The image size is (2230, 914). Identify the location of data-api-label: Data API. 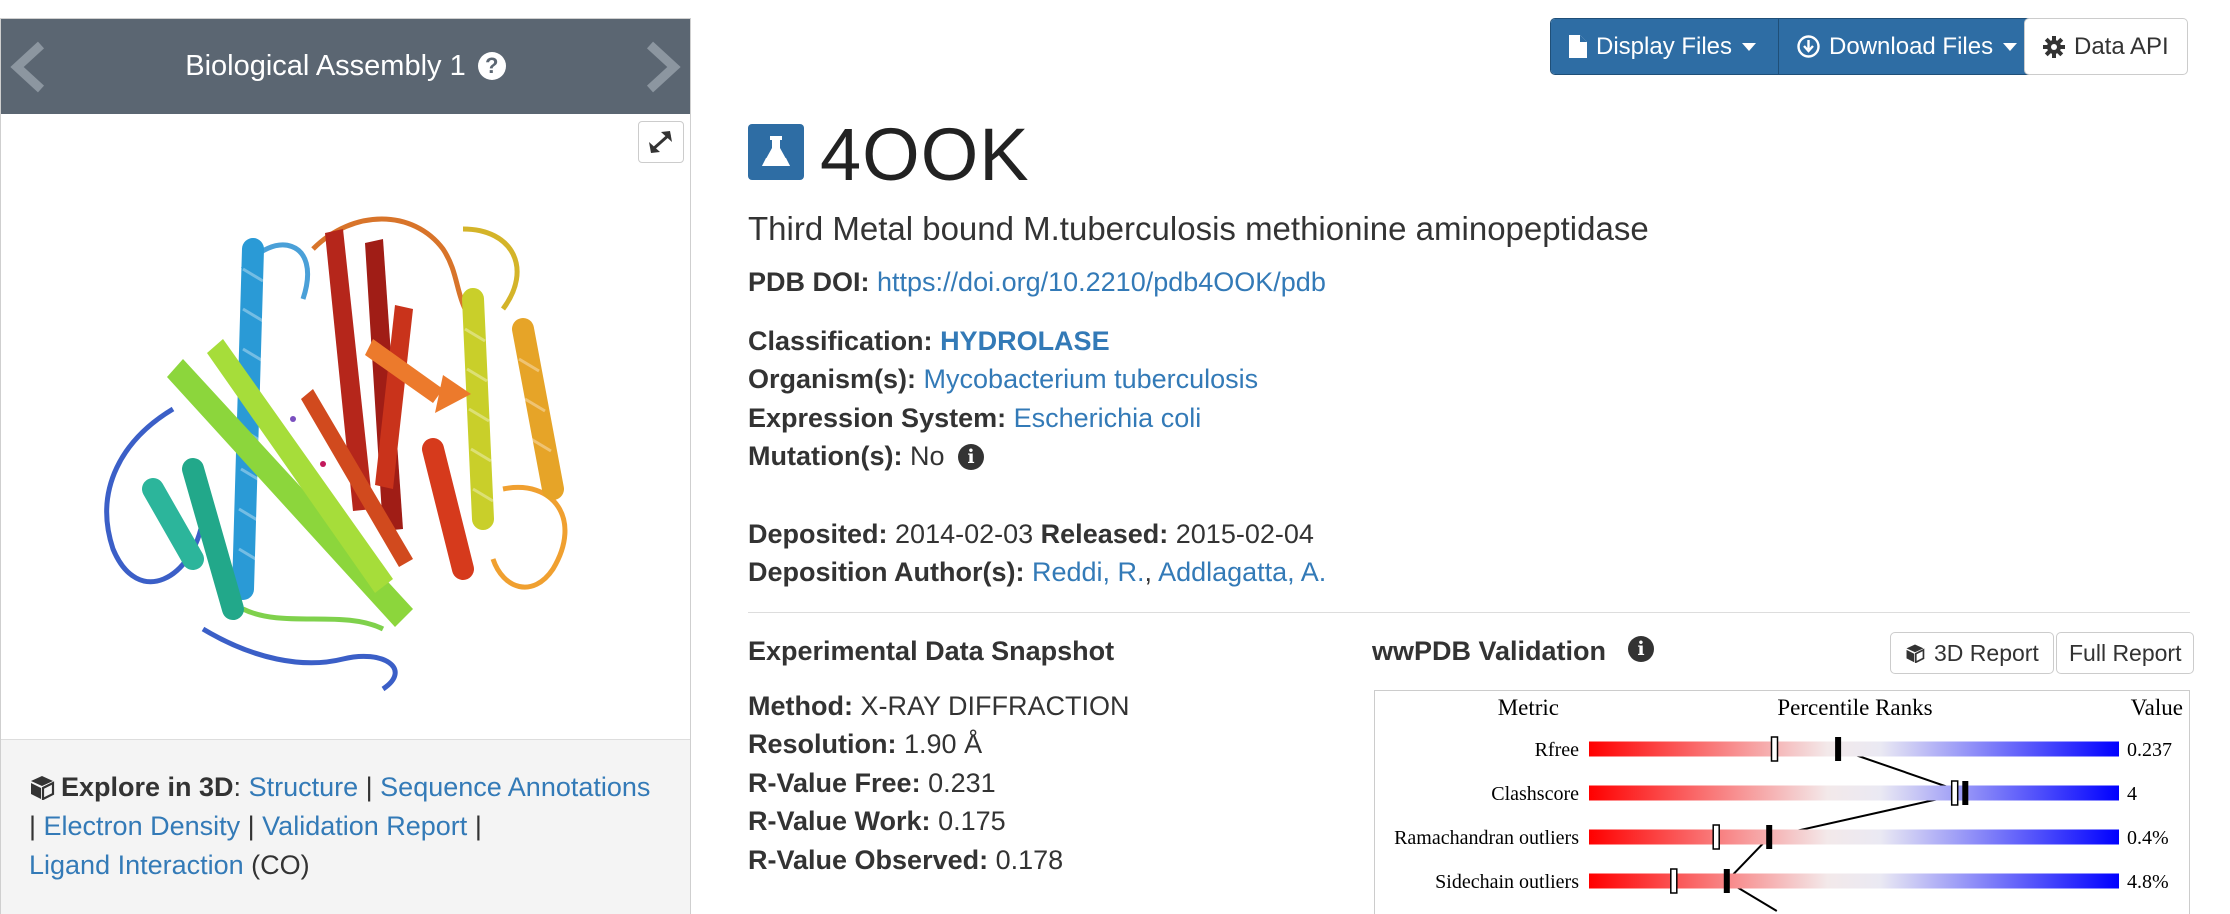
(2121, 46).